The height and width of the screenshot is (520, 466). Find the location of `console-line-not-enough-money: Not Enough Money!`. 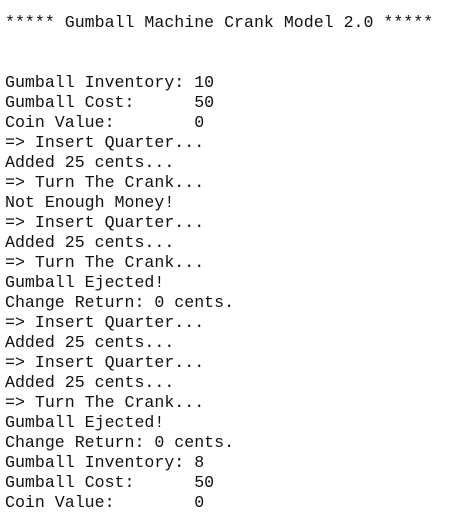

console-line-not-enough-money: Not Enough Money! is located at coordinates (90, 202).